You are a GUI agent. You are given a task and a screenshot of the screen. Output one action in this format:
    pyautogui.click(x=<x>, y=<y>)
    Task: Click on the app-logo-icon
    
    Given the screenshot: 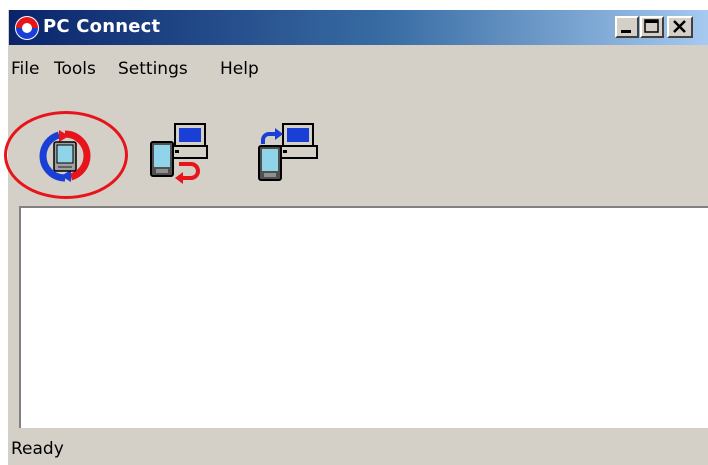 What is the action you would take?
    pyautogui.click(x=27, y=28)
    